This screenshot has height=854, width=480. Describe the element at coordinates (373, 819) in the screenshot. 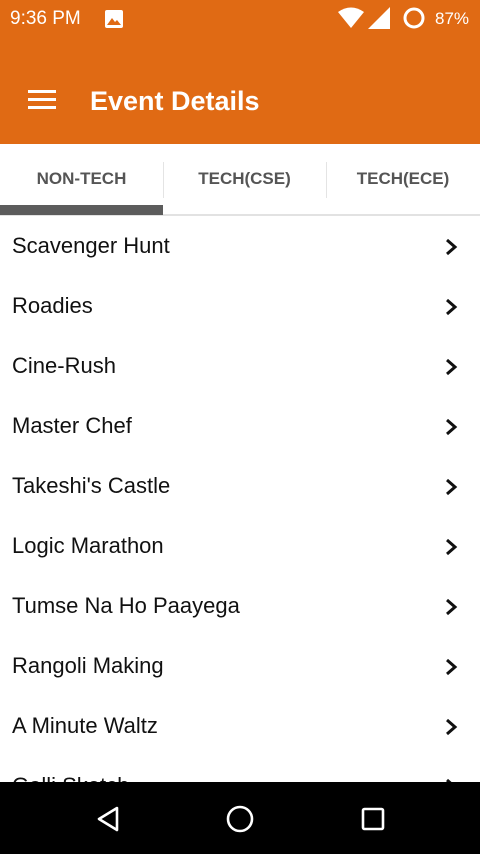

I see `recents-icon` at that location.